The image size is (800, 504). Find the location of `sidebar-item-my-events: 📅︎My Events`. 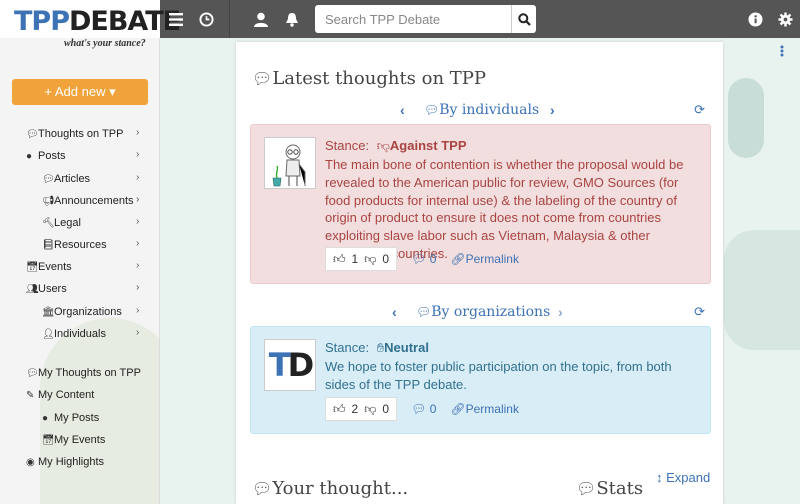

sidebar-item-my-events: 📅︎My Events is located at coordinates (73, 440).